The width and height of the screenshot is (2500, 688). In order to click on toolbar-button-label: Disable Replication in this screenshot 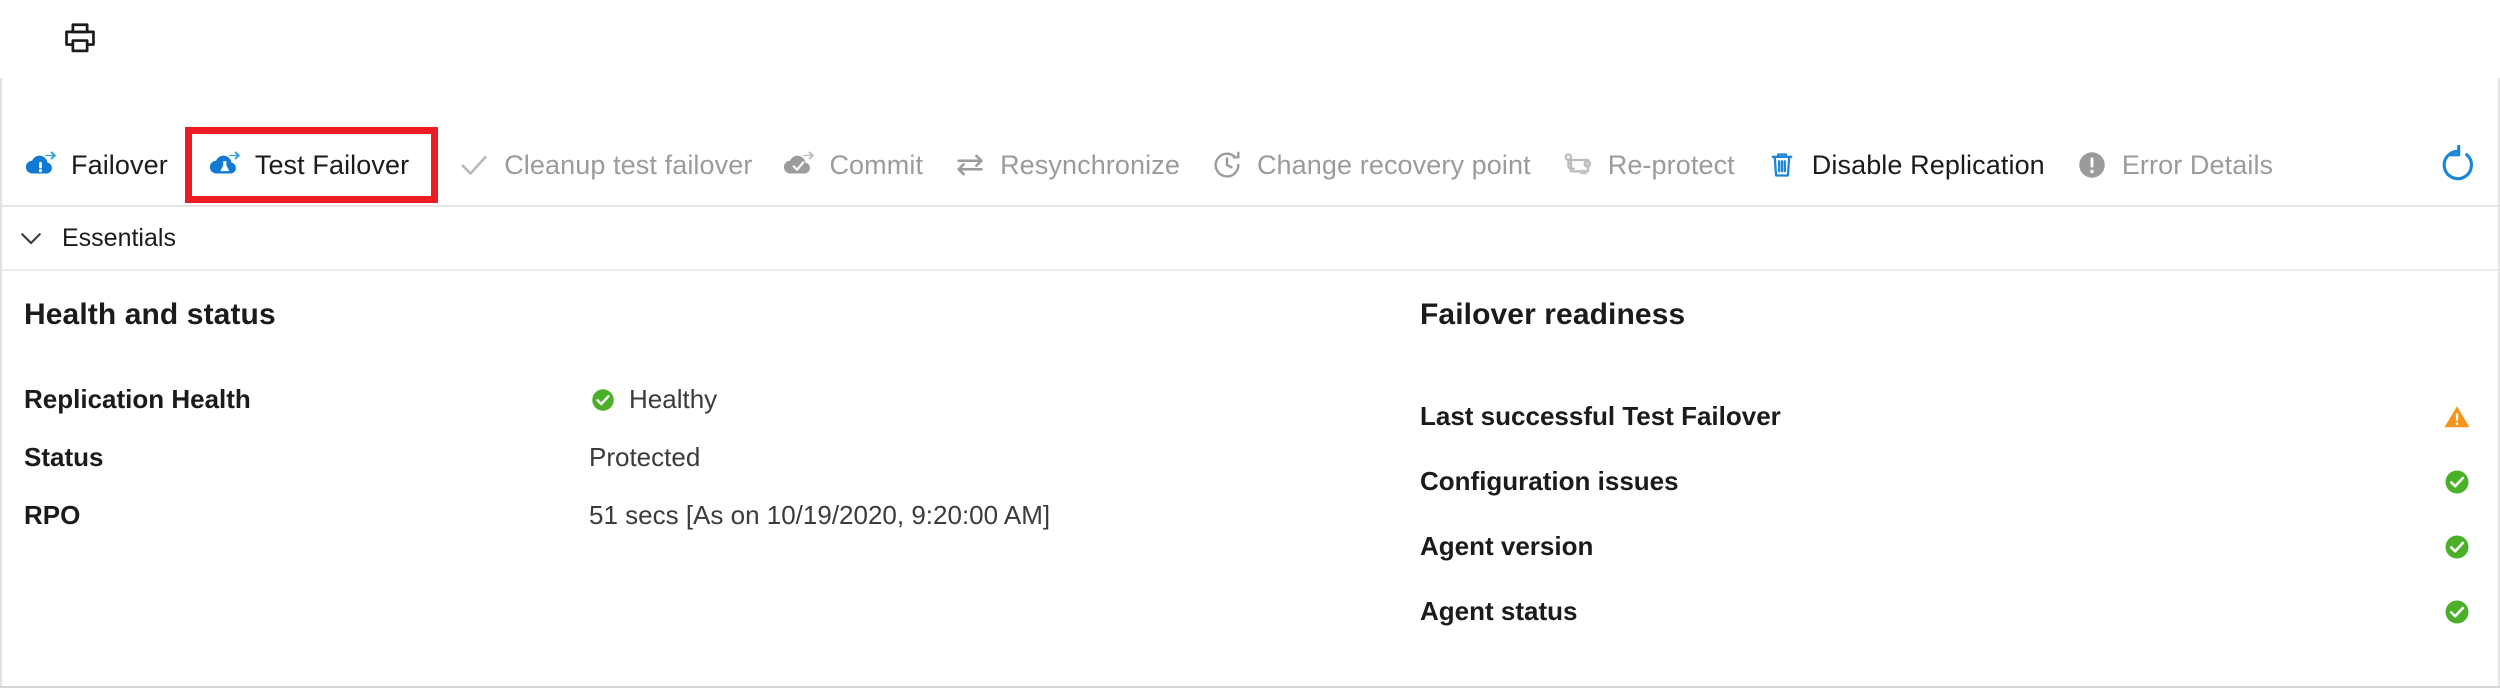, I will do `click(1928, 164)`.